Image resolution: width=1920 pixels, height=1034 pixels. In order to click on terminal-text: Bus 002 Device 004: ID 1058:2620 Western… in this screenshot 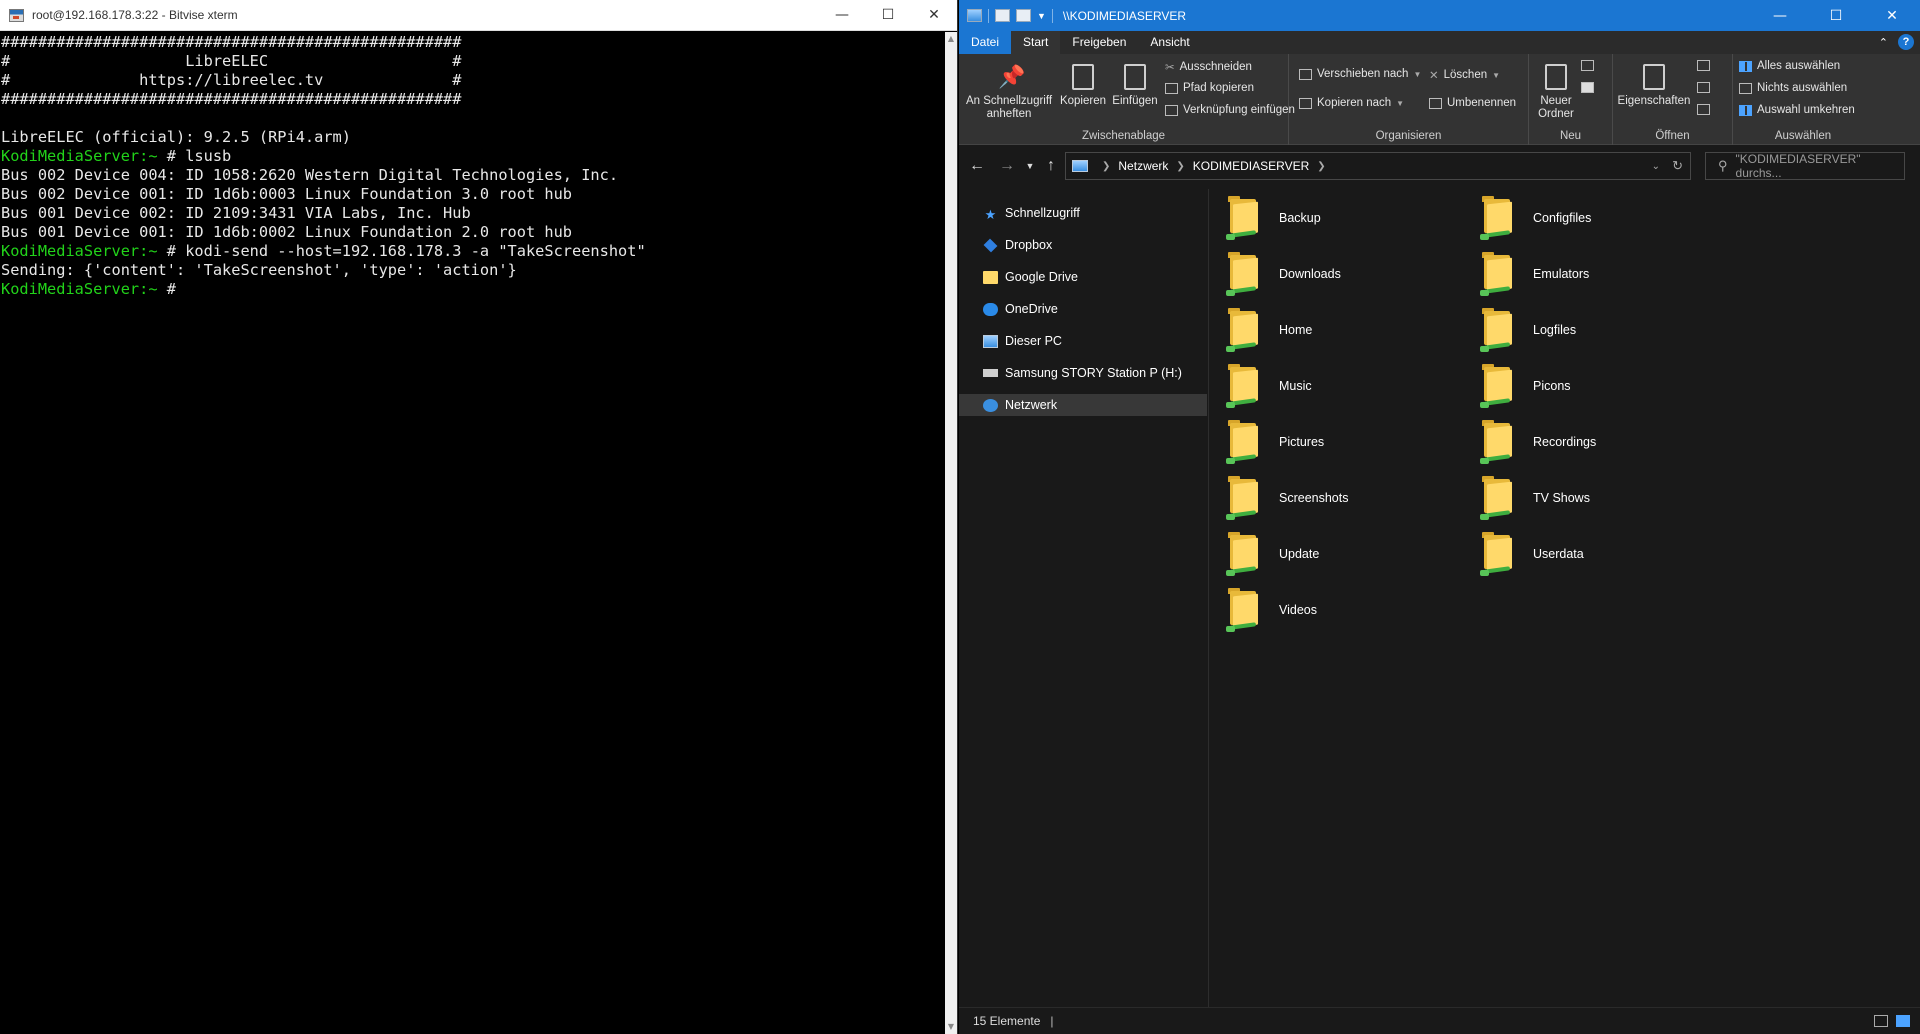, I will do `click(310, 175)`.